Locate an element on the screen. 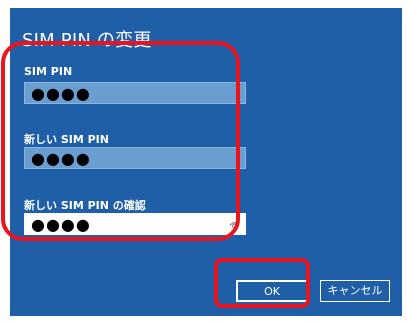 The height and width of the screenshot is (324, 407). cancel-button: キャンセル is located at coordinates (355, 291).